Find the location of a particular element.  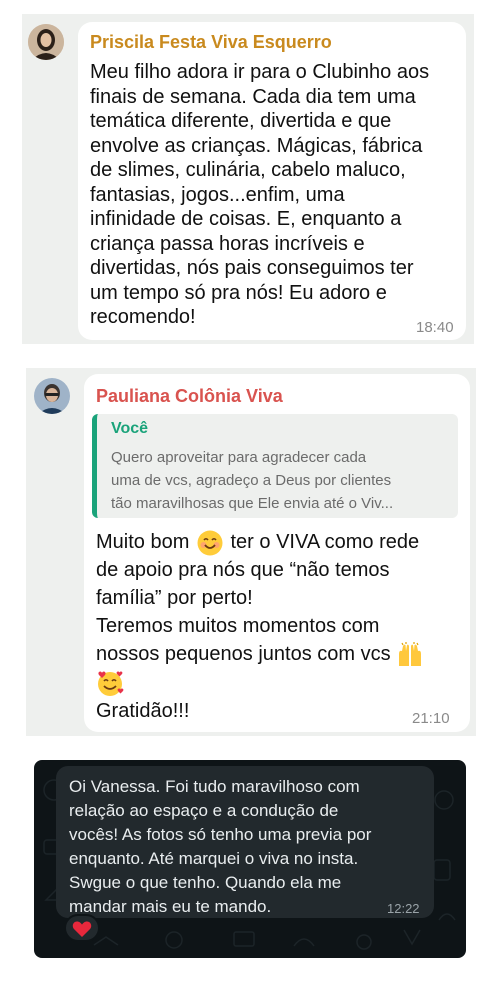

smiling-face-with-hearts-icon is located at coordinates (110, 683).